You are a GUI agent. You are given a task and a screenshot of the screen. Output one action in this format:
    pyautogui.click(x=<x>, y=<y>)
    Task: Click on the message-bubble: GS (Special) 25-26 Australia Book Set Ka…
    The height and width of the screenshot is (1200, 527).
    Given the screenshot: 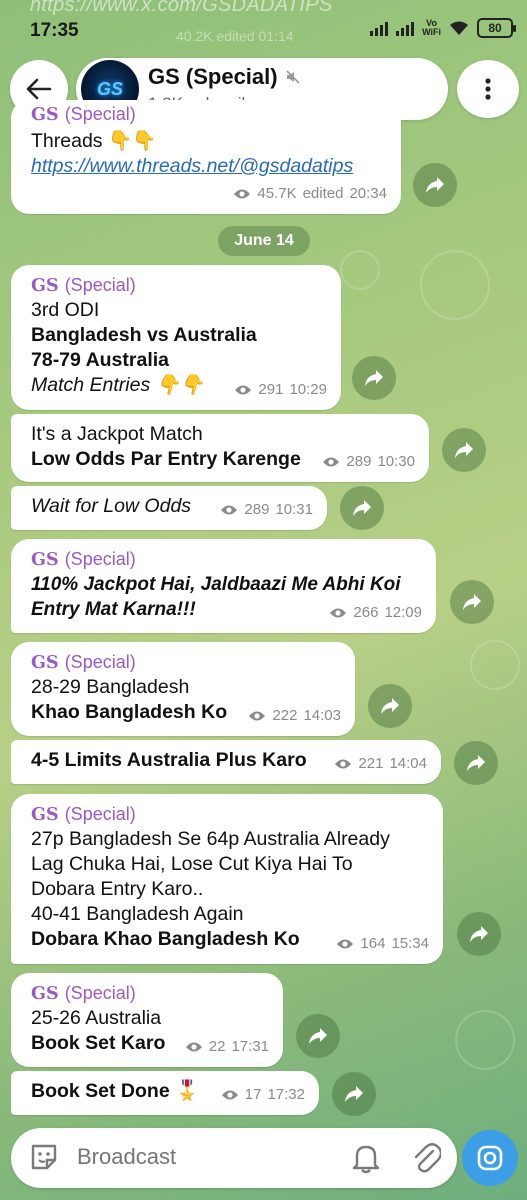 What is the action you would take?
    pyautogui.click(x=147, y=1020)
    